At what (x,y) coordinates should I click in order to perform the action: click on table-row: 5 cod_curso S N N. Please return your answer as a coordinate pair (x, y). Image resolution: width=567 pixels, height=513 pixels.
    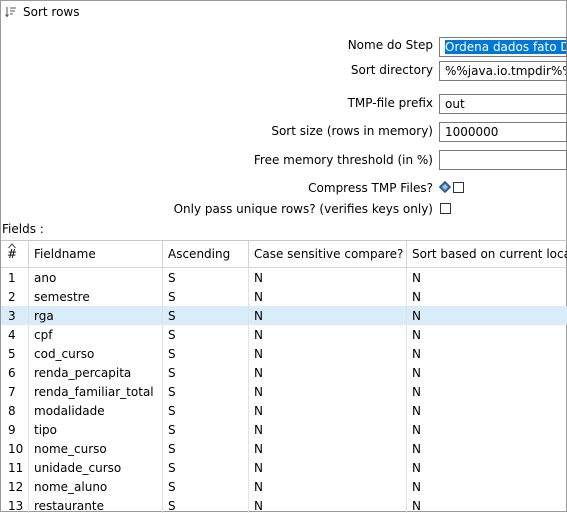
    Looking at the image, I should click on (284, 353).